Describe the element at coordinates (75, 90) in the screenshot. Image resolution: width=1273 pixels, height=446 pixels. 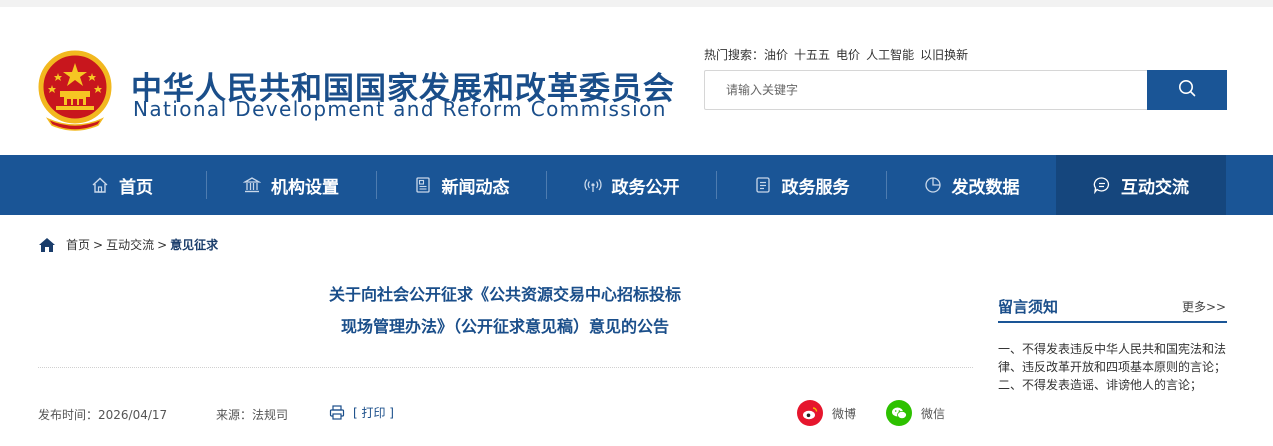
I see `national-emblem-icon` at that location.